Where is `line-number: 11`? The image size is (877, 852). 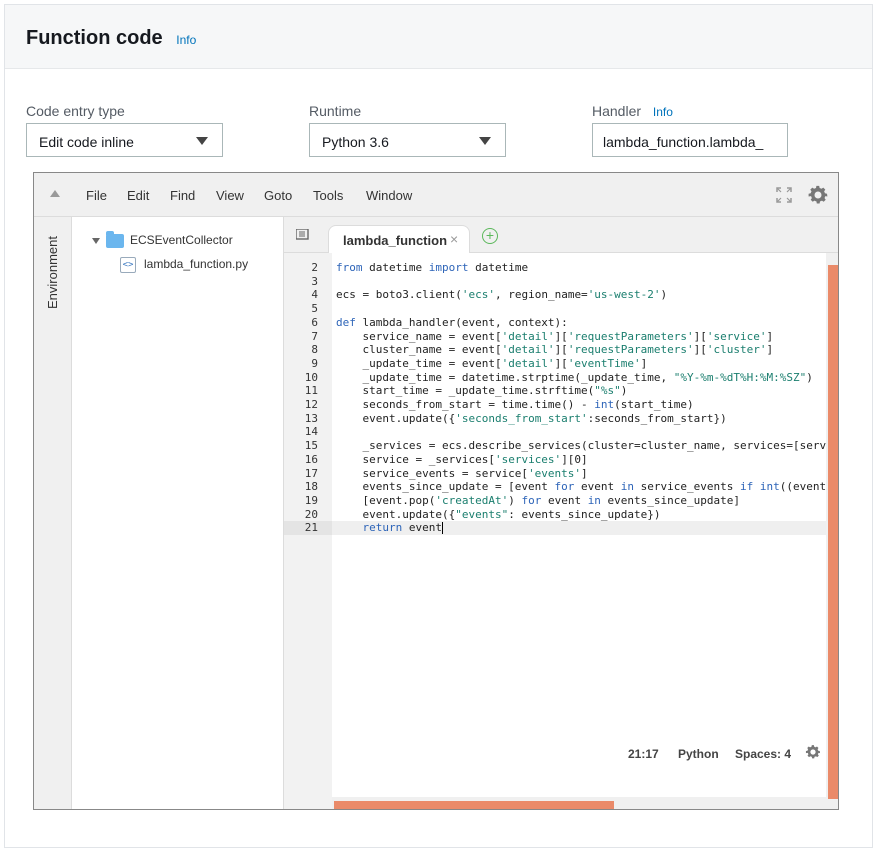 line-number: 11 is located at coordinates (311, 391).